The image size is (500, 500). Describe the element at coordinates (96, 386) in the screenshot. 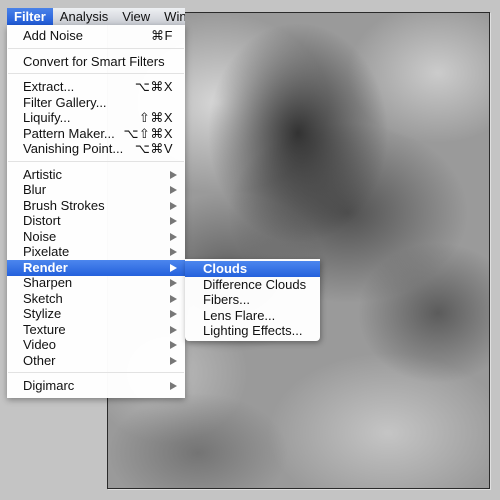

I see `menu-item-digimarc: Digimarc` at that location.